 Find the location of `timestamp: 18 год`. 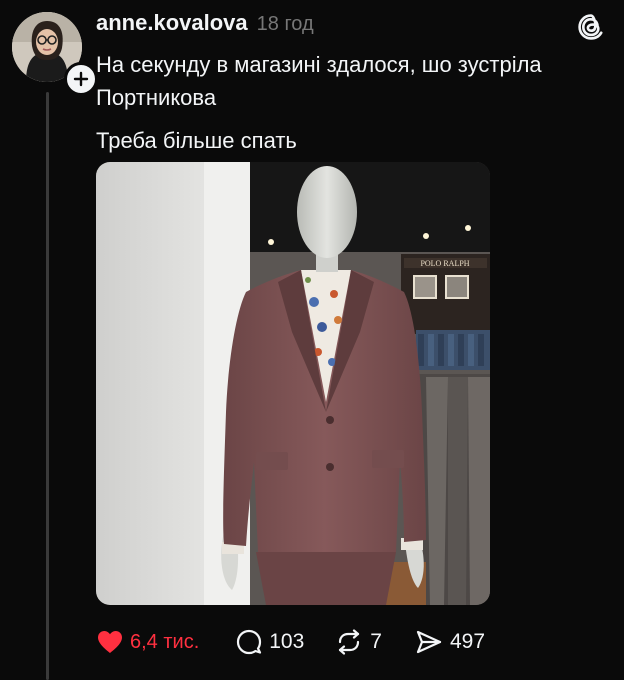

timestamp: 18 год is located at coordinates (285, 24).